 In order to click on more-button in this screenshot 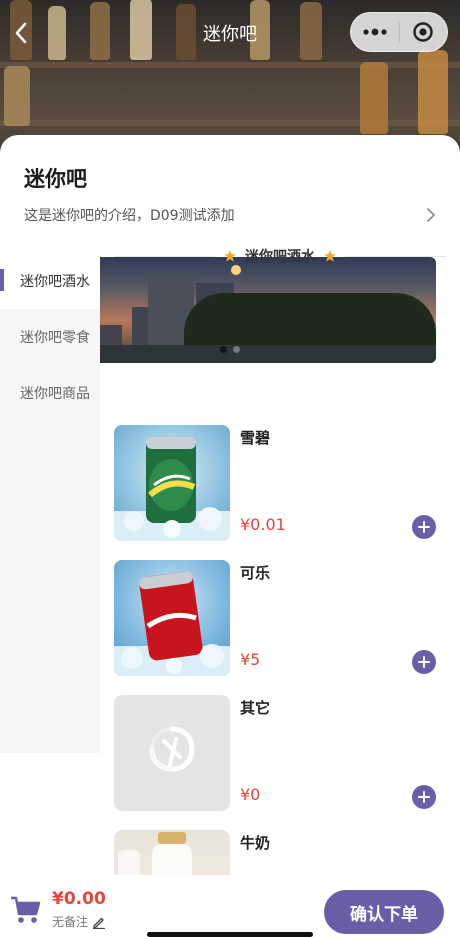, I will do `click(375, 32)`.